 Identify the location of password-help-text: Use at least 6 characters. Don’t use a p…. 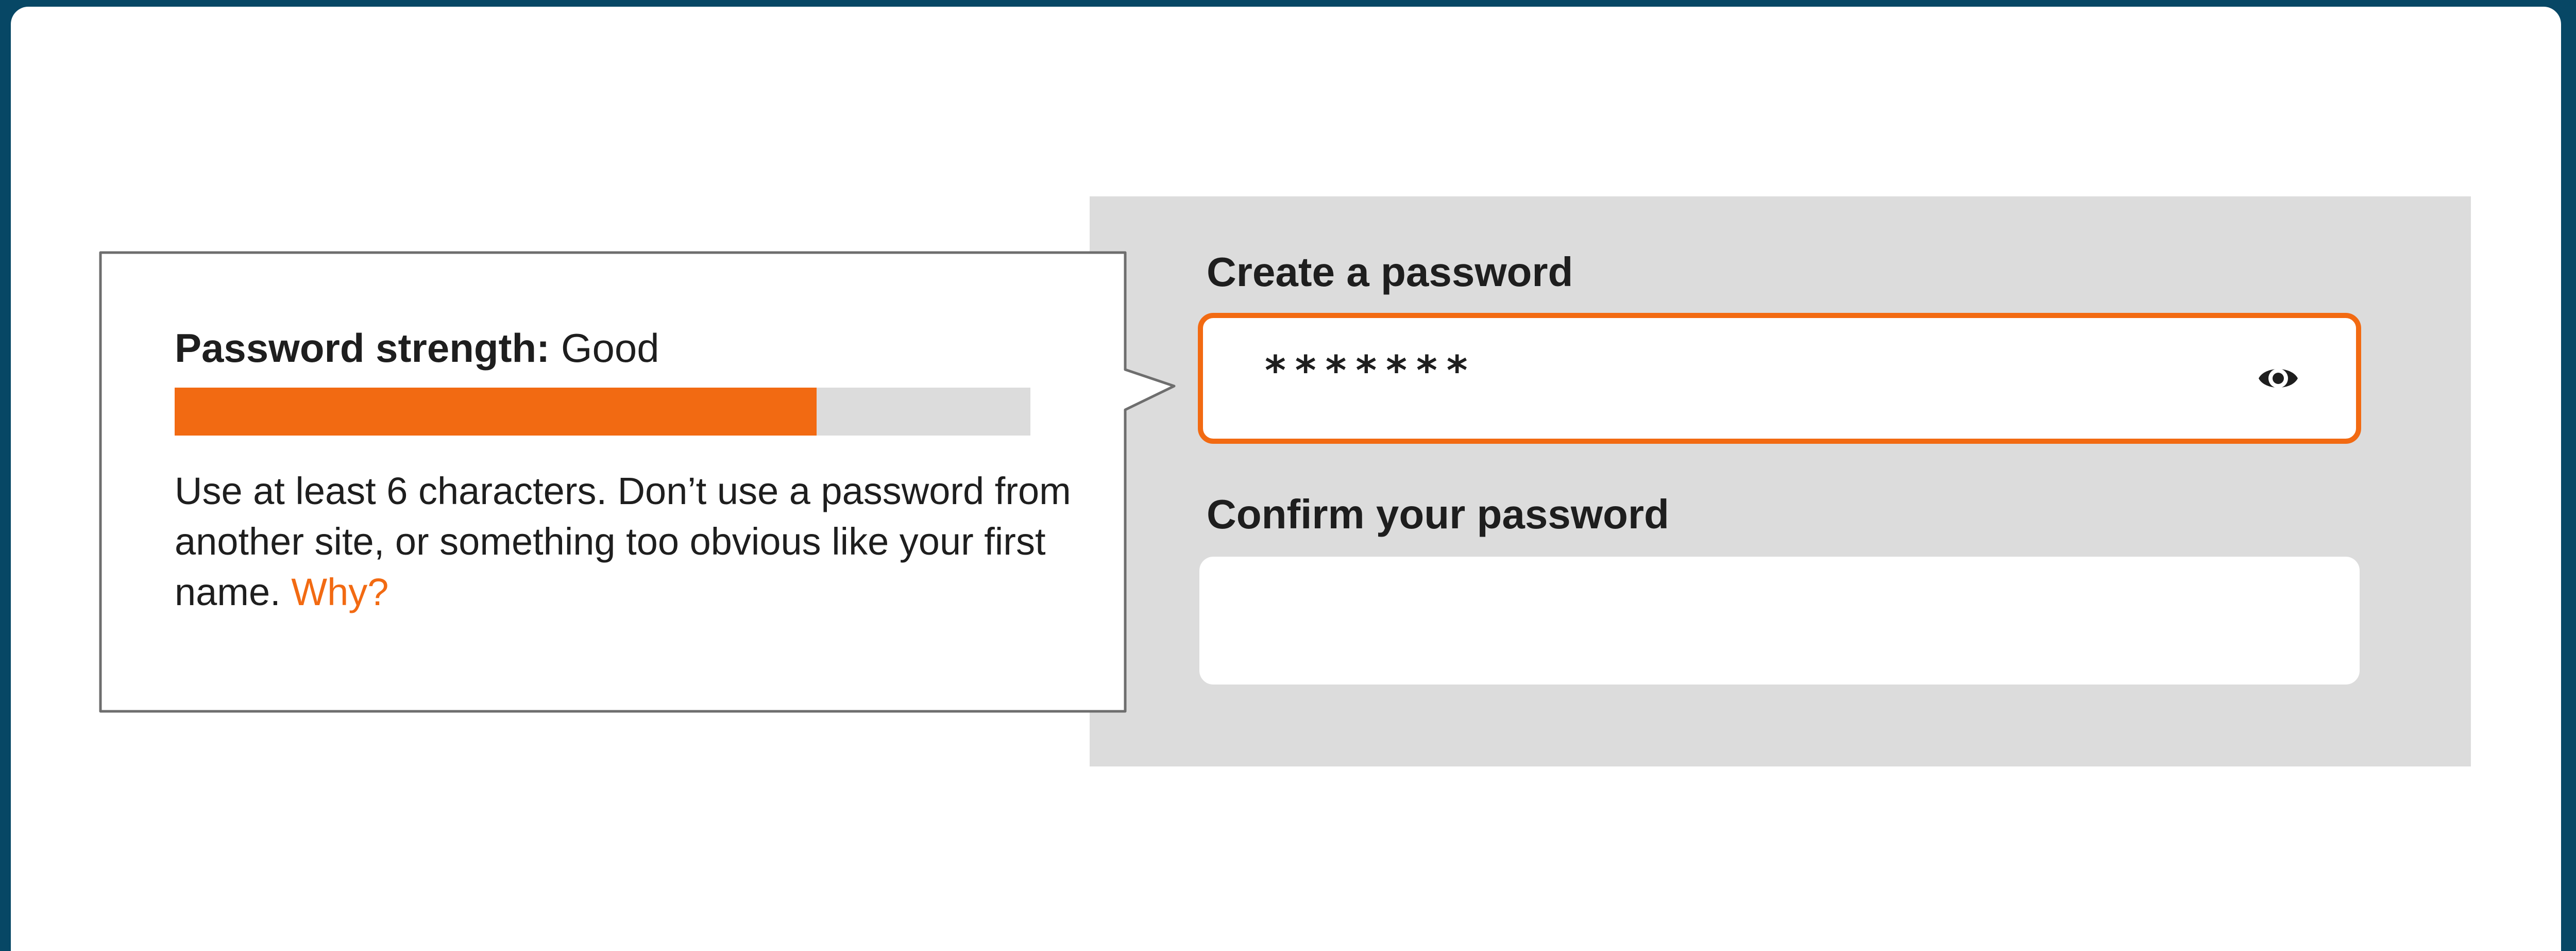
(628, 542).